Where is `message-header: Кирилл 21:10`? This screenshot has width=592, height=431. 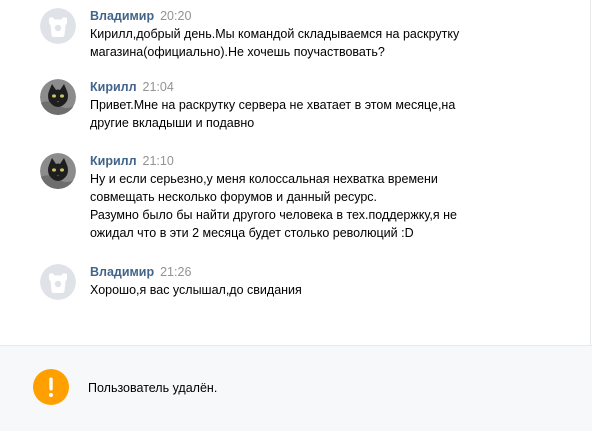
message-header: Кирилл 21:10 is located at coordinates (330, 161).